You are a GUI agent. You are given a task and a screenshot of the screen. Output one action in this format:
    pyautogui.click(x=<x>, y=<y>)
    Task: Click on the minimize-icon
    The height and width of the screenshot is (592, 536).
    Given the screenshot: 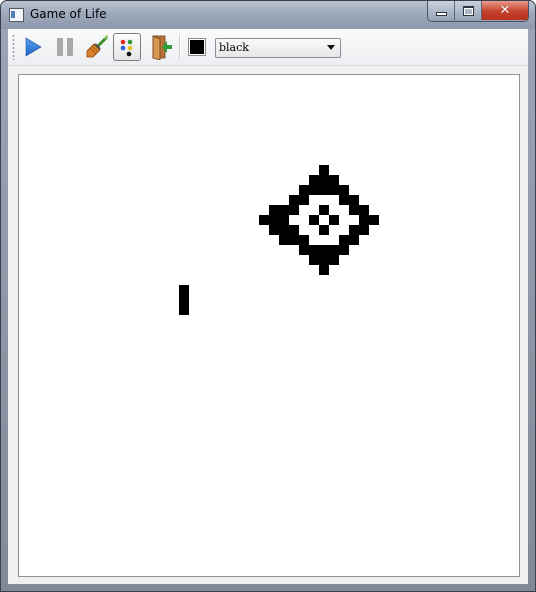 What is the action you would take?
    pyautogui.click(x=441, y=13)
    